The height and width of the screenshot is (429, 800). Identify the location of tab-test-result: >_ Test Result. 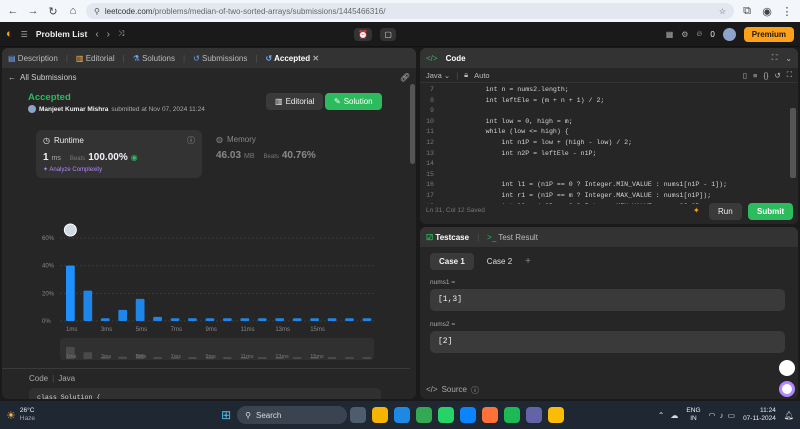
(512, 237).